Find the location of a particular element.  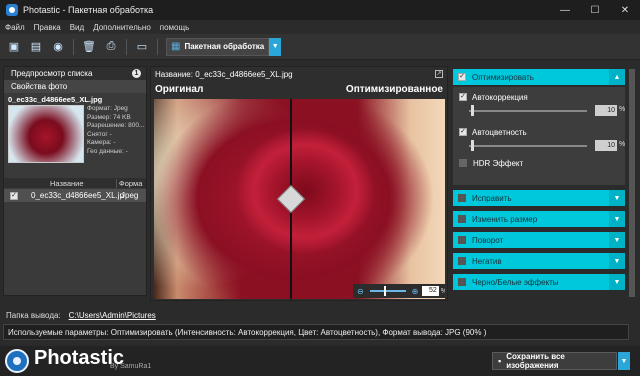

section-rotate: Поворот ▼ is located at coordinates (539, 240).